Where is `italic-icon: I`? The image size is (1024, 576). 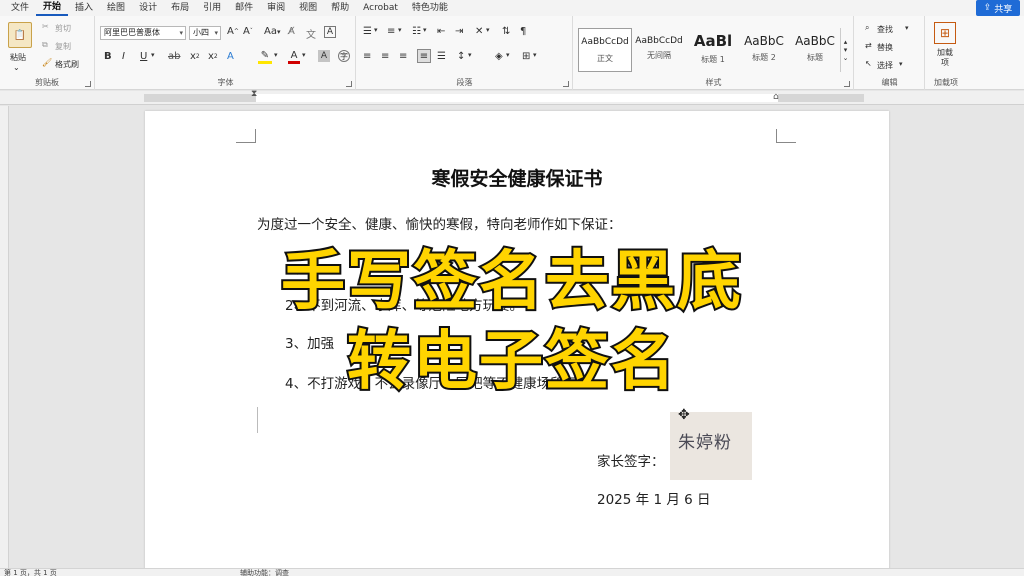
italic-icon: I is located at coordinates (123, 56).